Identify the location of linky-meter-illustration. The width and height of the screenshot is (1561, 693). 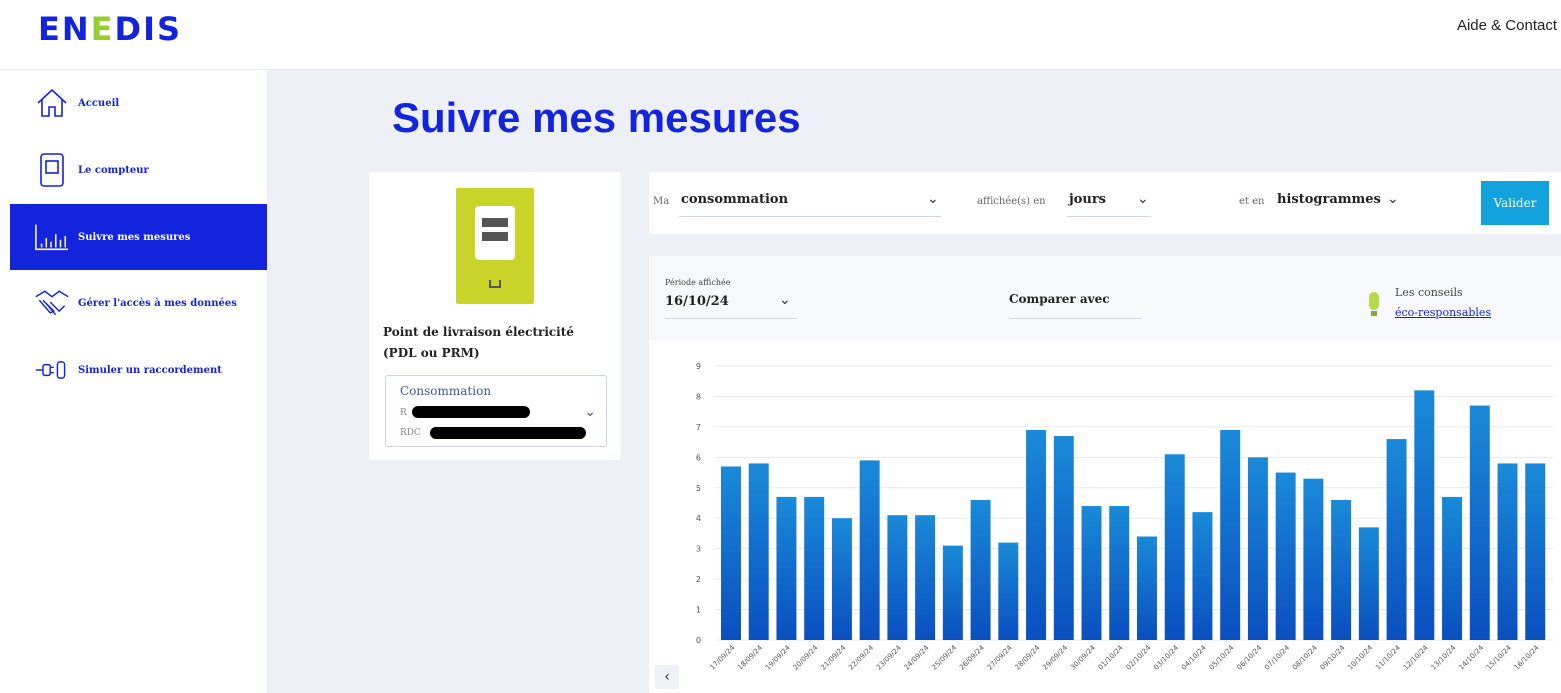
(495, 246).